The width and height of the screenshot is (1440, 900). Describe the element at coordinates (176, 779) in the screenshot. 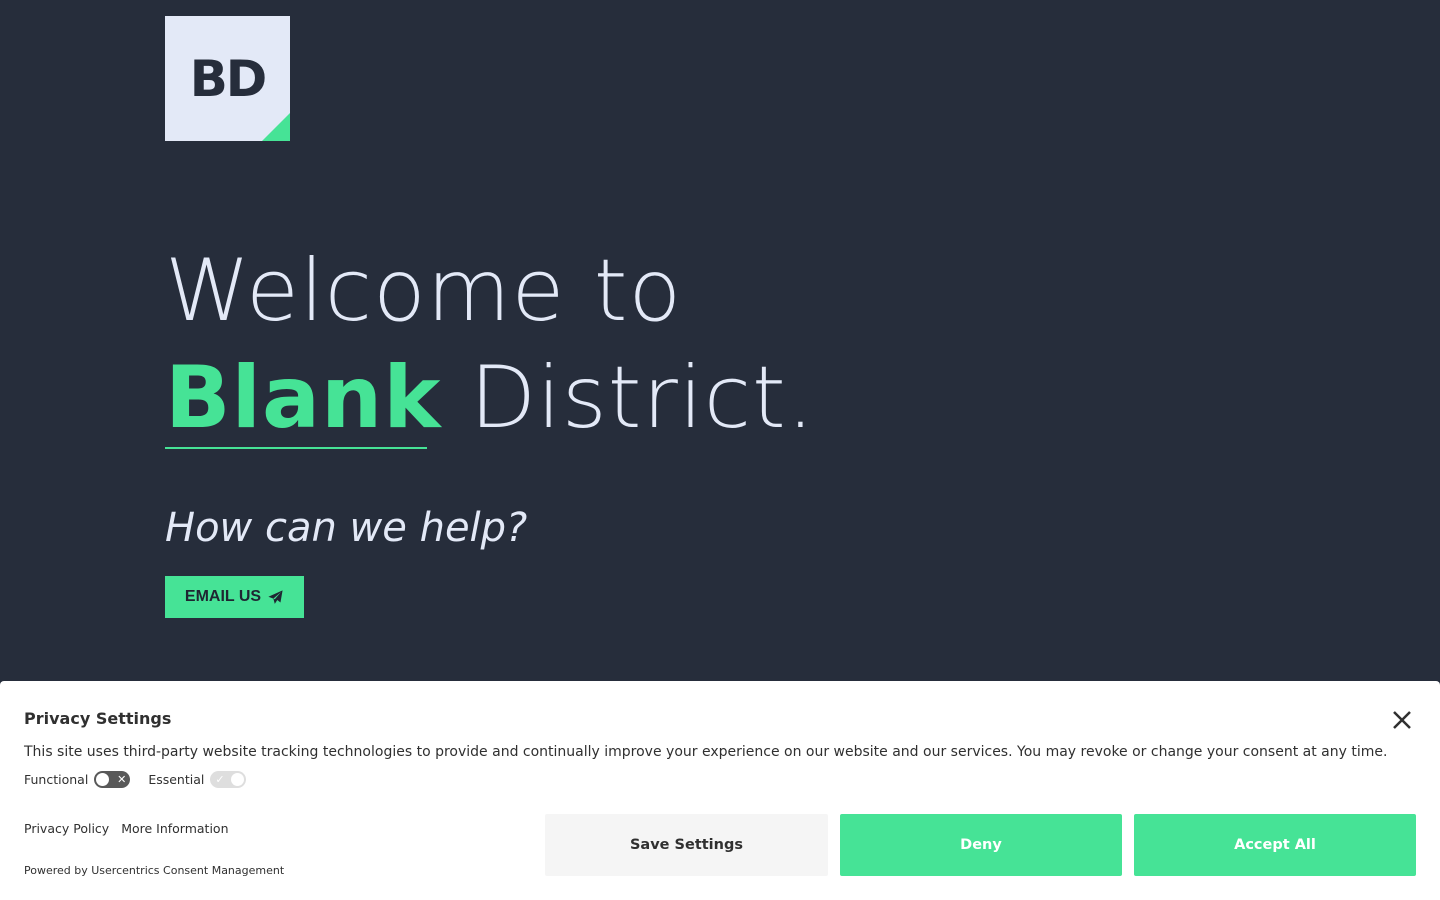

I see `toggle-label-essential: Essential` at that location.